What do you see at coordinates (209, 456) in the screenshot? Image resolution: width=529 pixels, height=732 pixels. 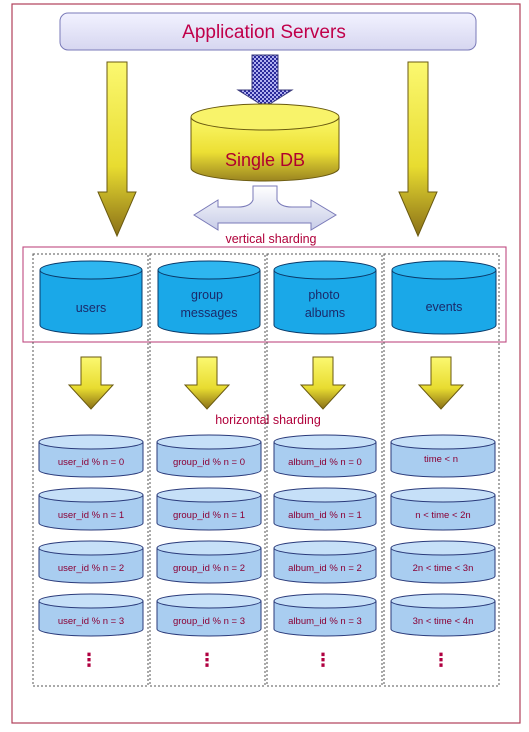 I see `shard-group-messages-0: group_id % n = 0` at bounding box center [209, 456].